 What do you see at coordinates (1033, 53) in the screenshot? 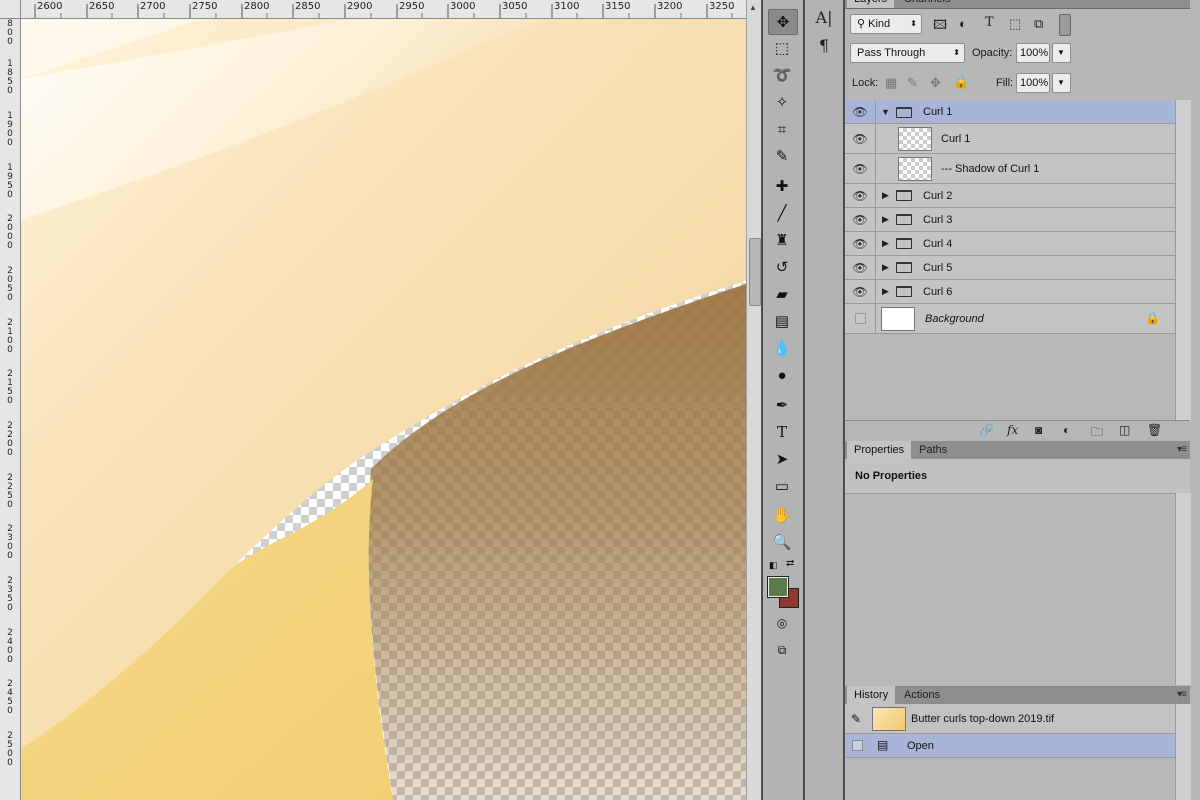
I see `opacity-input: 100%` at bounding box center [1033, 53].